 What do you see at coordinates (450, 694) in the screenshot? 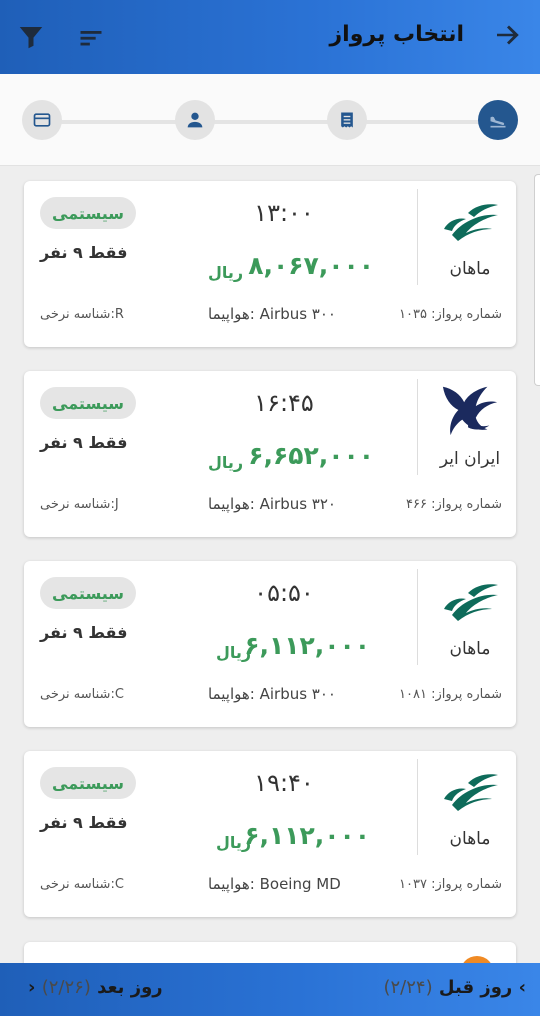
I see `flight-number: شماره پرواز: ۱۰۸۱` at bounding box center [450, 694].